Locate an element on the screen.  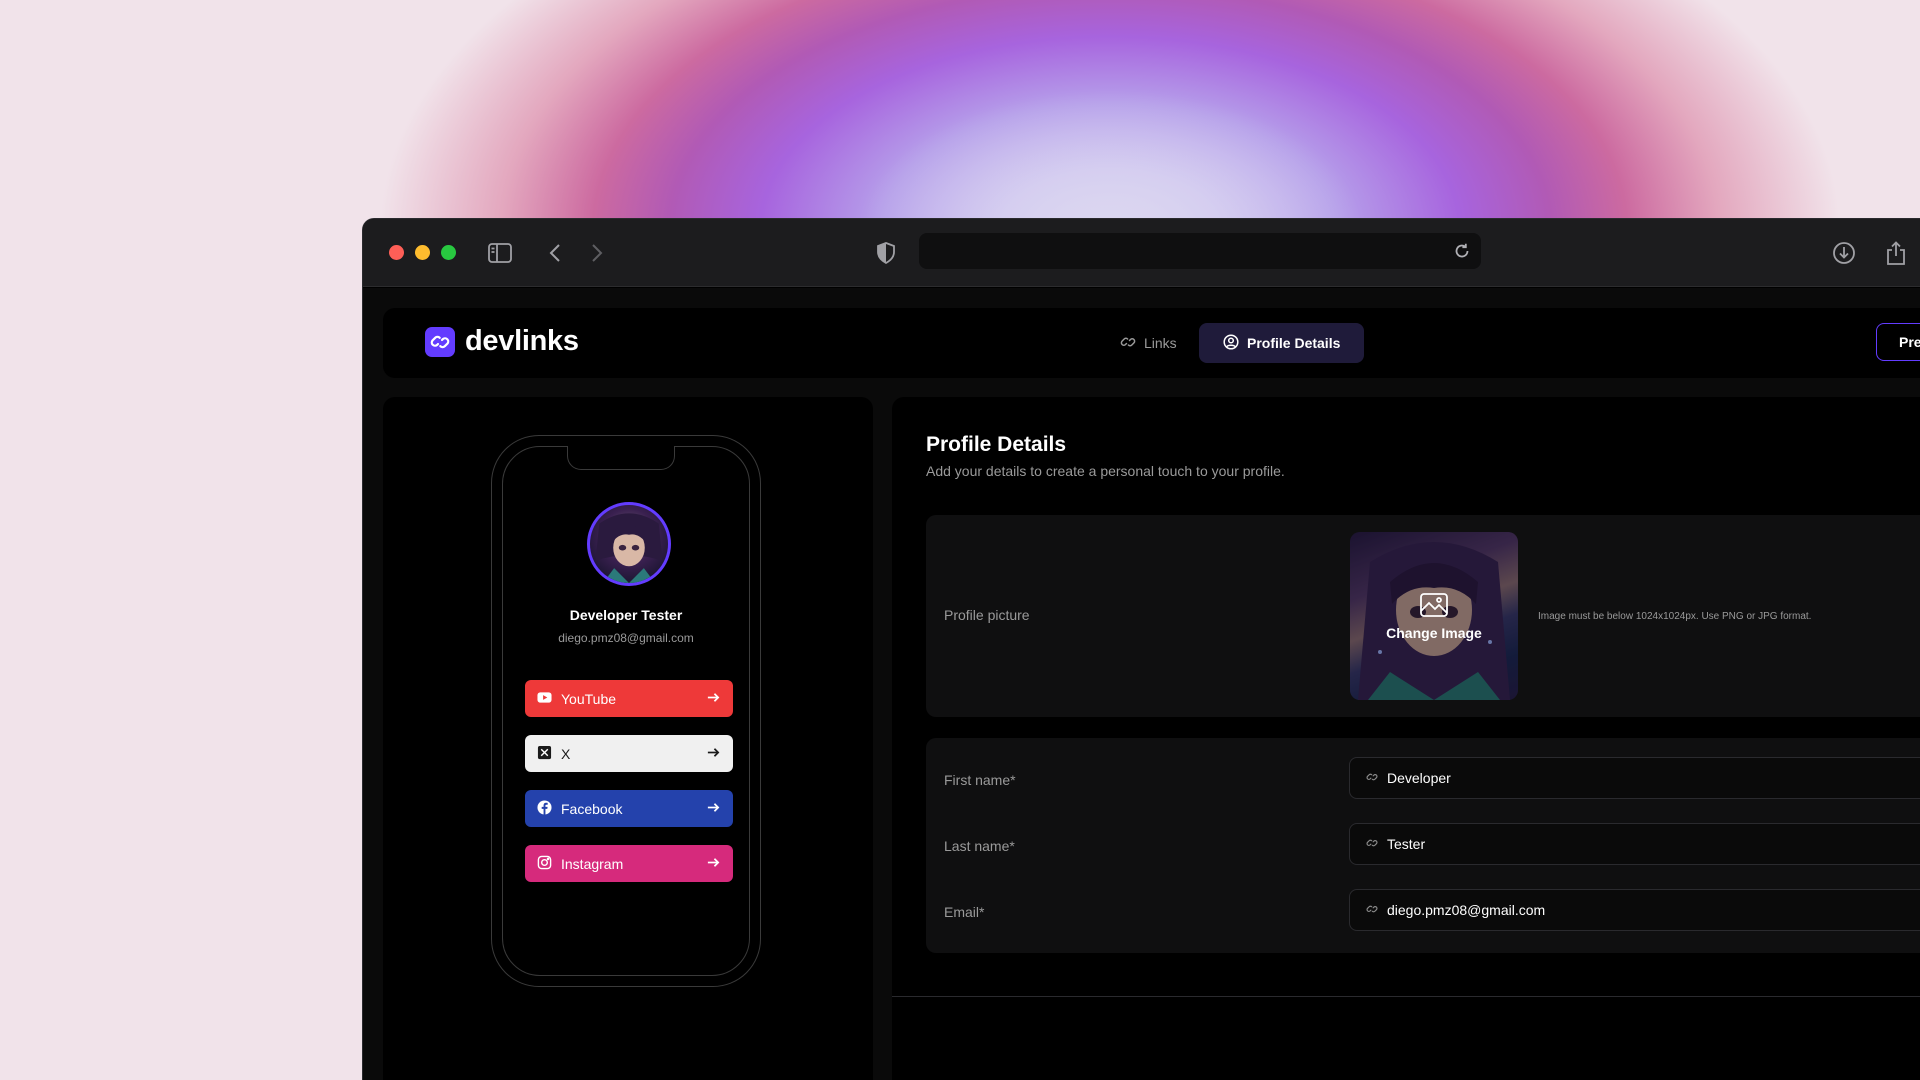
instagram-icon is located at coordinates (544, 864).